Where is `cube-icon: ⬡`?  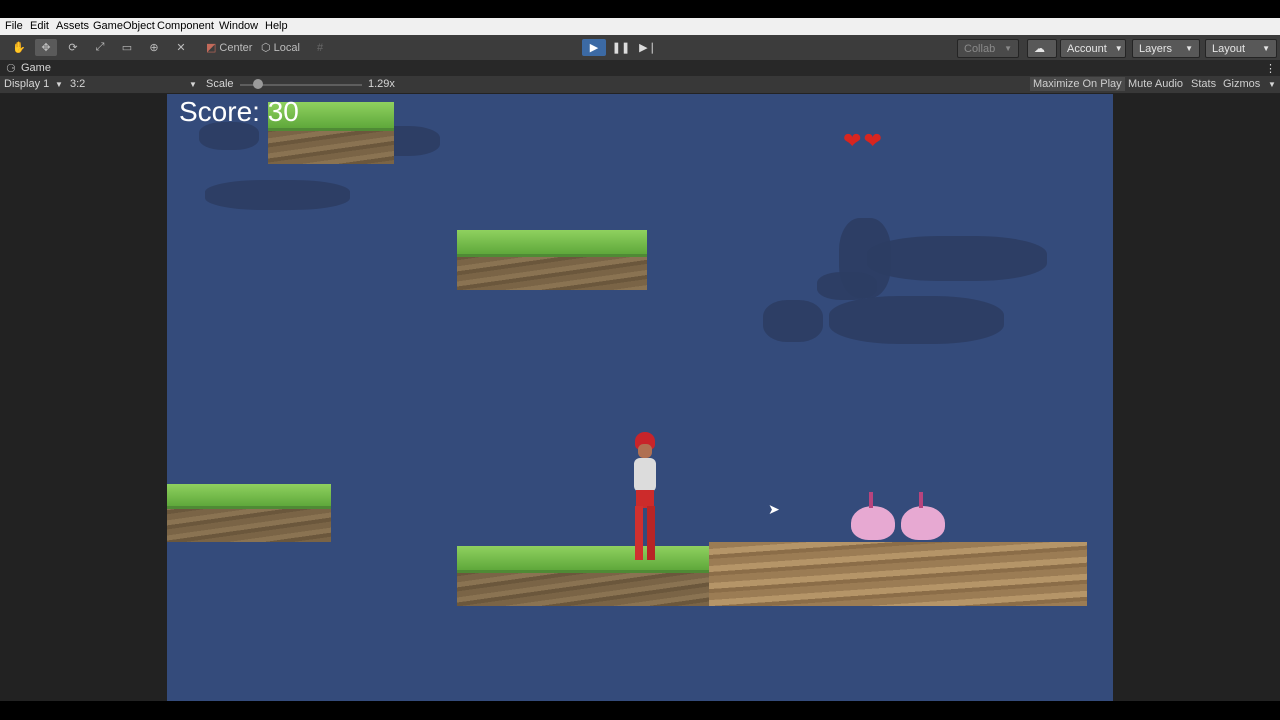 cube-icon: ⬡ is located at coordinates (266, 48).